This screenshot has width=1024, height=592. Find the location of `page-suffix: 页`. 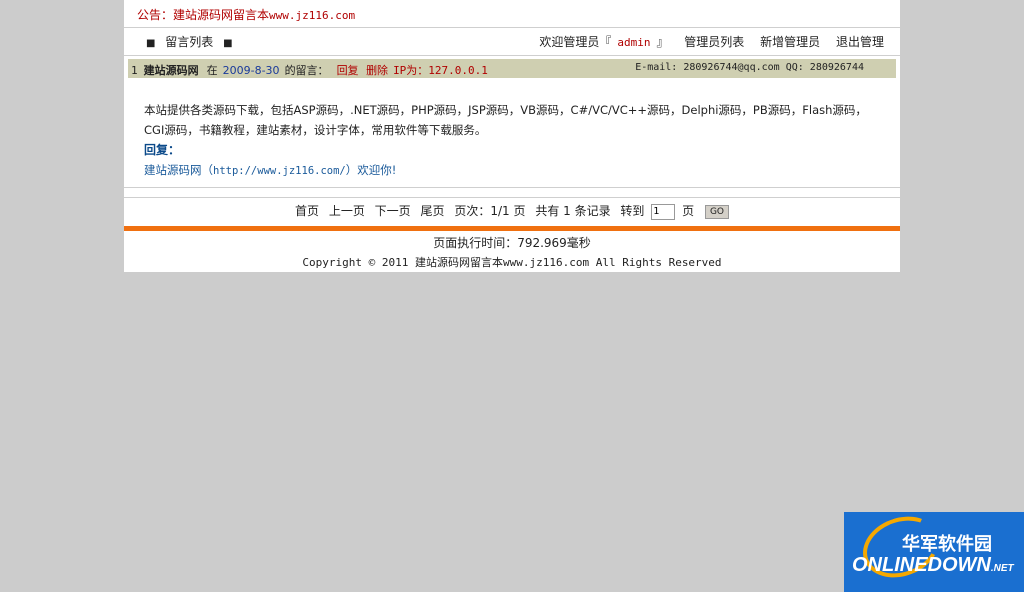

page-suffix: 页 is located at coordinates (688, 211).